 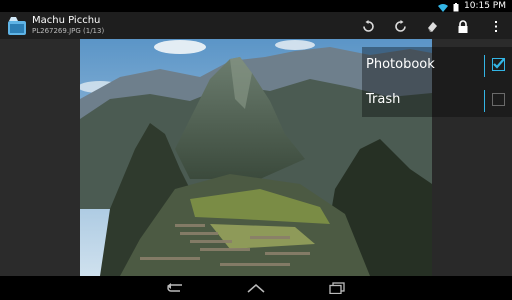 What do you see at coordinates (256, 25) in the screenshot?
I see `action-bar: Machu Picchu PL267269.JPG (1/13)` at bounding box center [256, 25].